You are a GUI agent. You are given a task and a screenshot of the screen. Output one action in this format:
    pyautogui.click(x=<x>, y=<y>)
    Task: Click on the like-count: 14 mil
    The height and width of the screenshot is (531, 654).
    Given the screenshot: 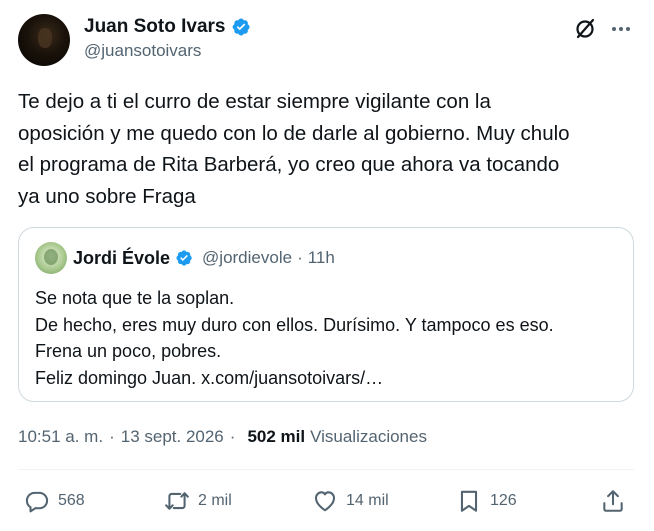 What is the action you would take?
    pyautogui.click(x=367, y=500)
    